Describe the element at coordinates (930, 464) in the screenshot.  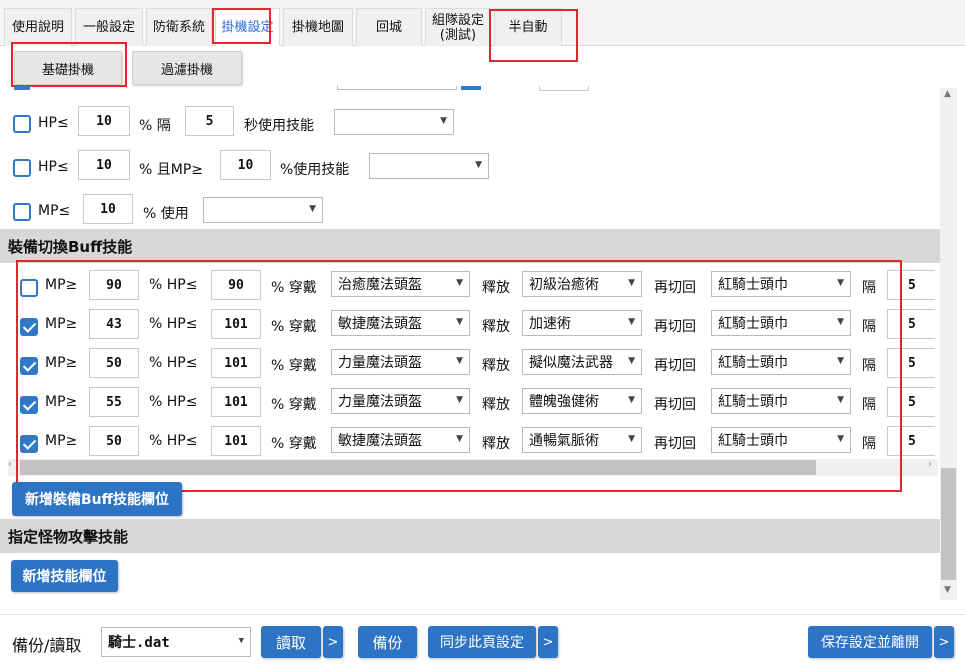
I see `scroll-right-icon: ›` at that location.